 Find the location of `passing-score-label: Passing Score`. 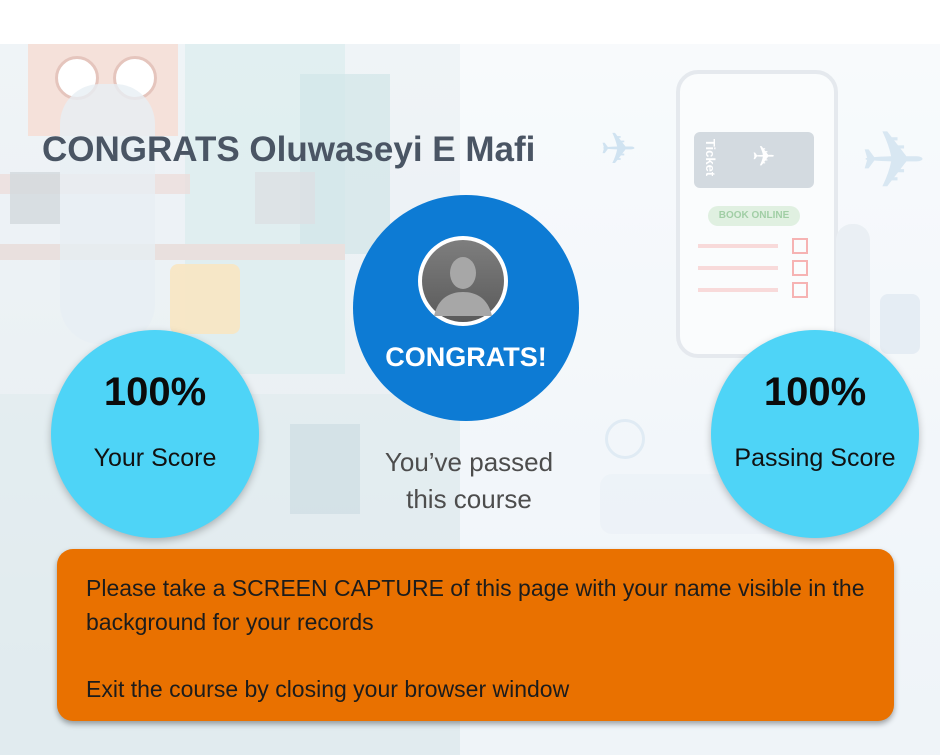

passing-score-label: Passing Score is located at coordinates (815, 458).